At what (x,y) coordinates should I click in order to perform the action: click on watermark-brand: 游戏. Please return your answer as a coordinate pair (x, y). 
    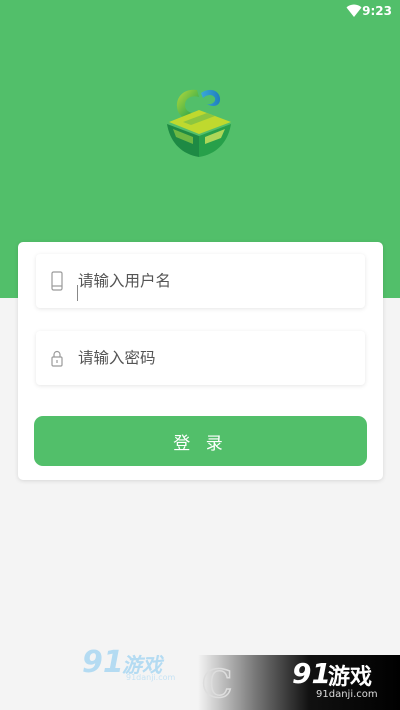
    Looking at the image, I should click on (350, 677).